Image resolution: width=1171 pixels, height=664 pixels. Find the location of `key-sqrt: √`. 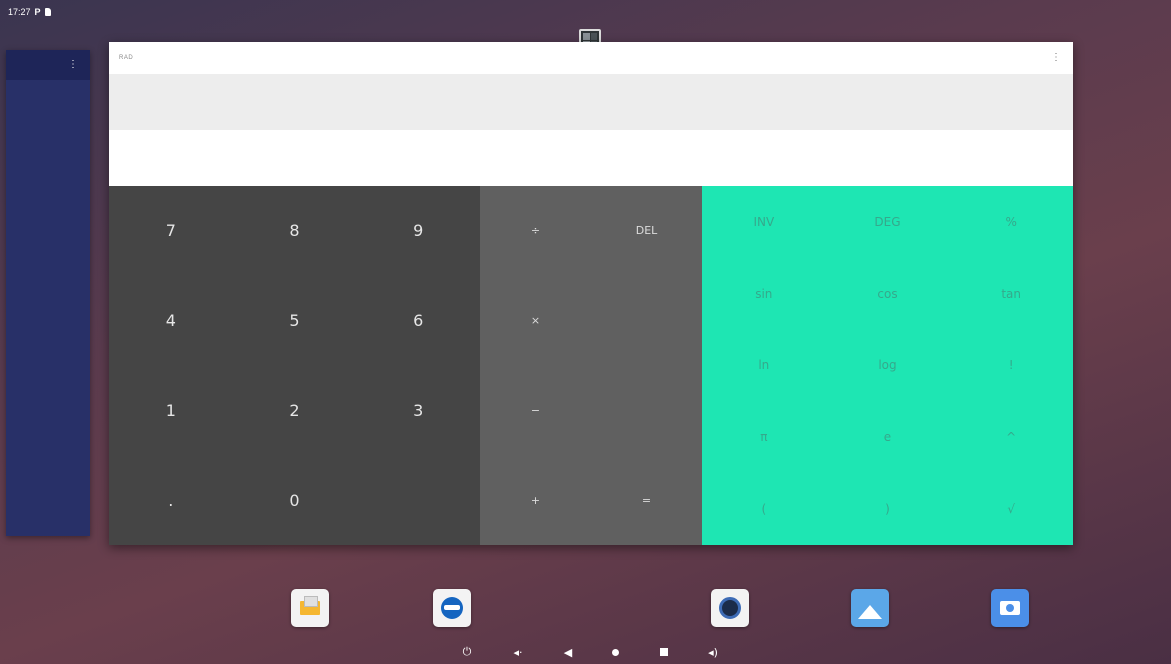

key-sqrt: √ is located at coordinates (1011, 509).